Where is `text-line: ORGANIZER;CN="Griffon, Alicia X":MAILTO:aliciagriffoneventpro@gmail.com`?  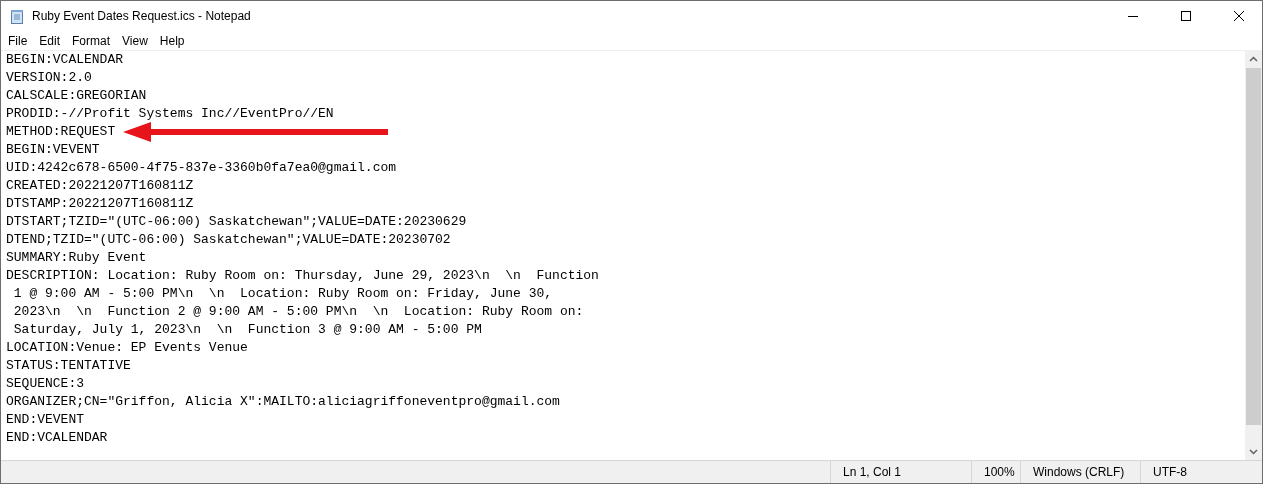 text-line: ORGANIZER;CN="Griffon, Alicia X":MAILTO:aliciagriffoneventpro@gmail.com is located at coordinates (283, 402).